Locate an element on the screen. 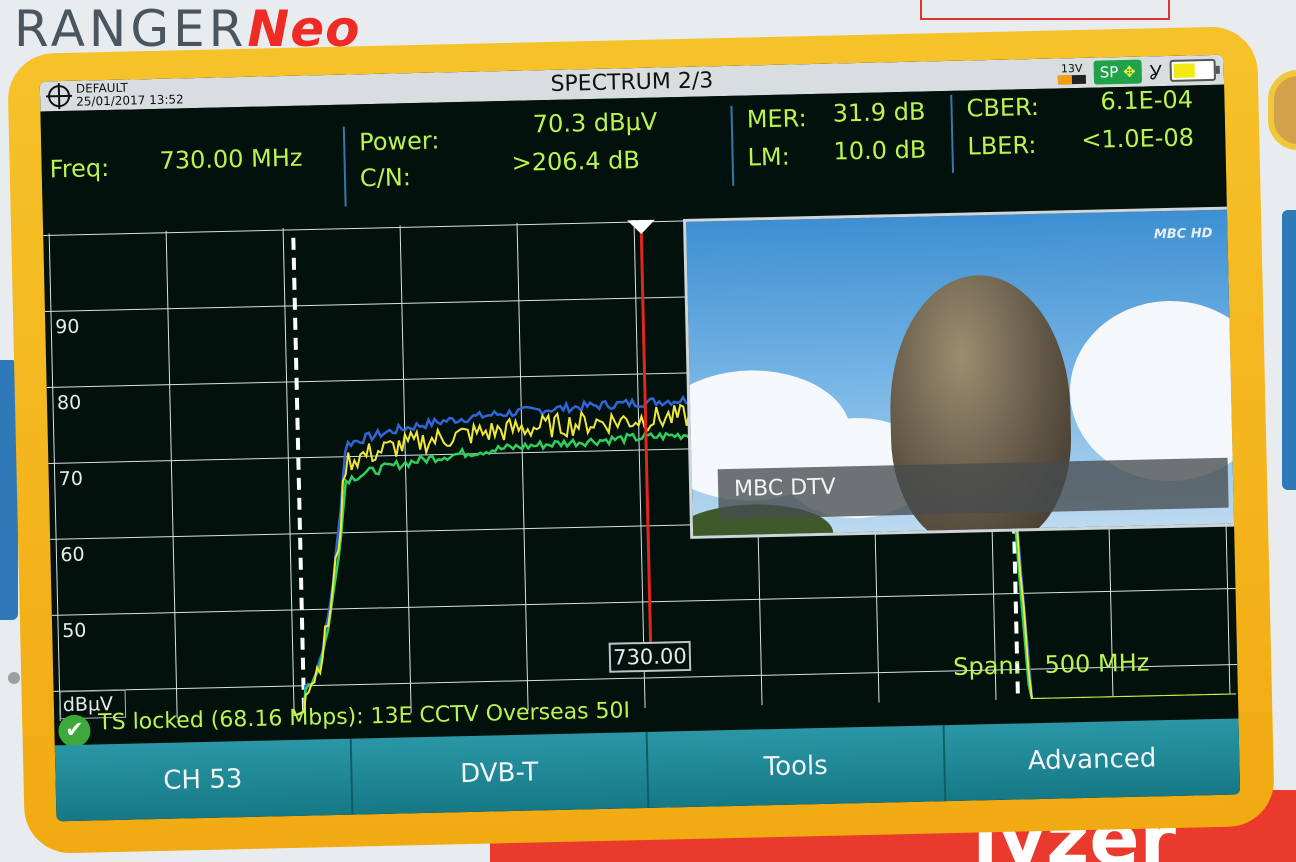 This screenshot has height=862, width=1296. lm-value: 10.0 dB is located at coordinates (880, 150).